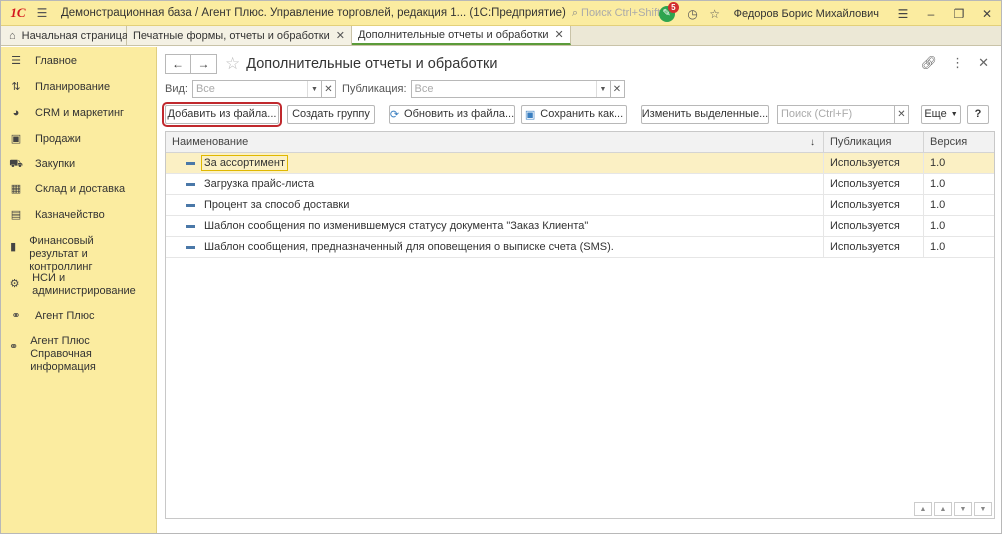 Image resolution: width=1002 pixels, height=534 pixels. I want to click on page-title: Дополнительные отчеты и обработки, so click(372, 64).